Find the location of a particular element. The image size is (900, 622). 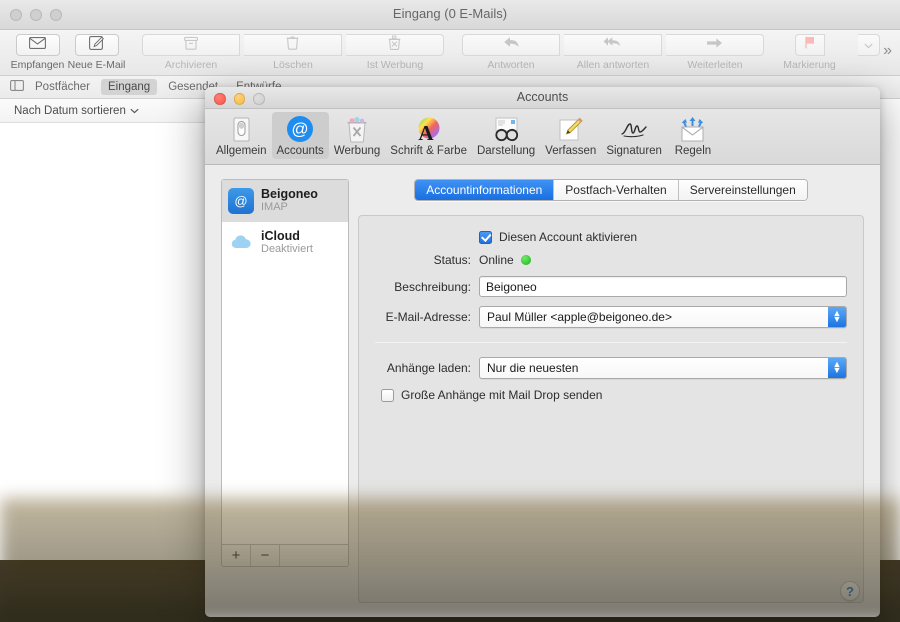

description-input: Beigoneo is located at coordinates (663, 286).